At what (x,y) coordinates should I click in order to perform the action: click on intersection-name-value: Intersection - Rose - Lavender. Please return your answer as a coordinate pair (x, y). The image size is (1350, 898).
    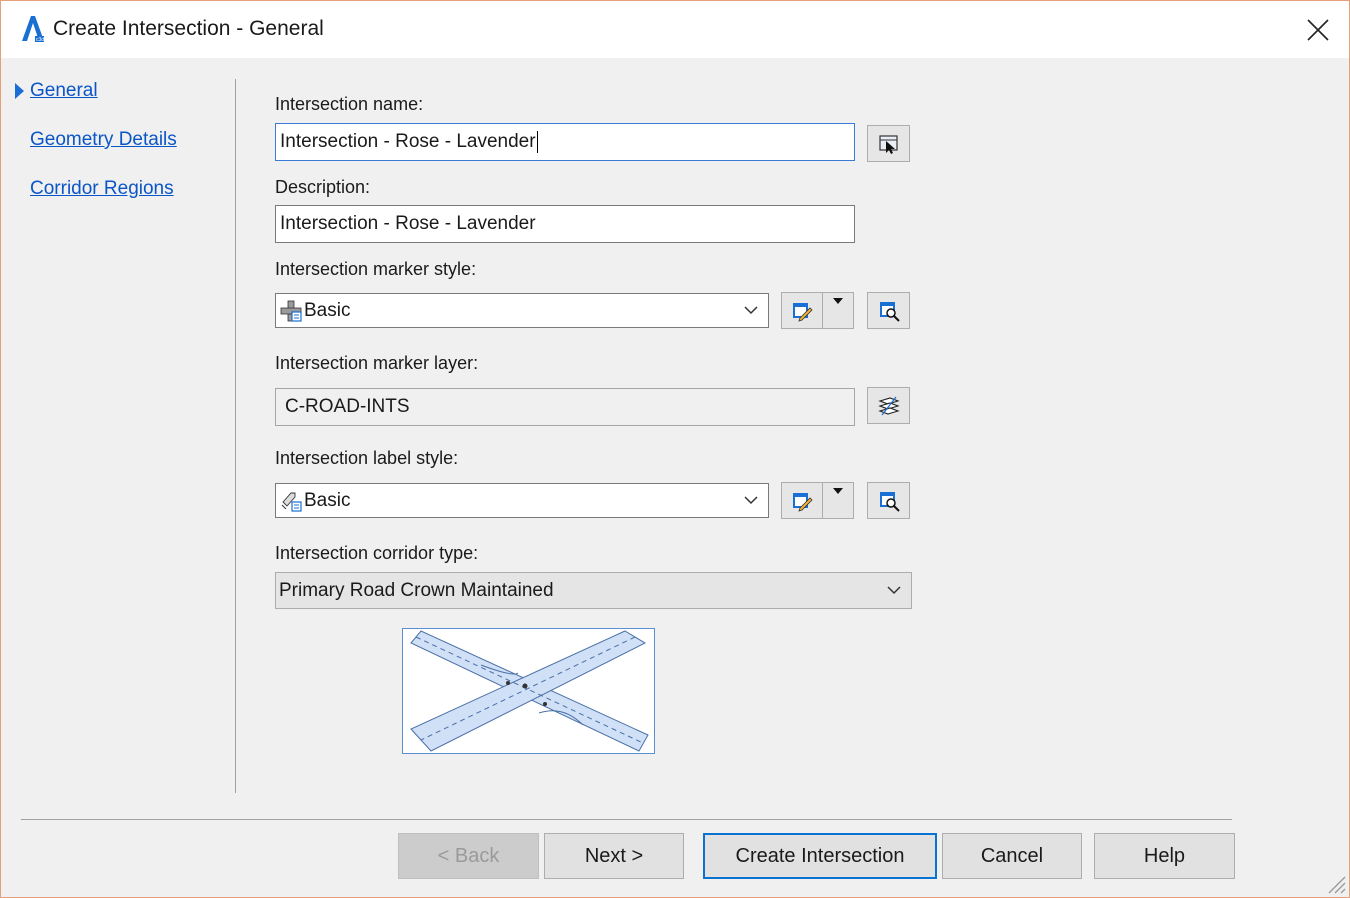
    Looking at the image, I should click on (408, 141).